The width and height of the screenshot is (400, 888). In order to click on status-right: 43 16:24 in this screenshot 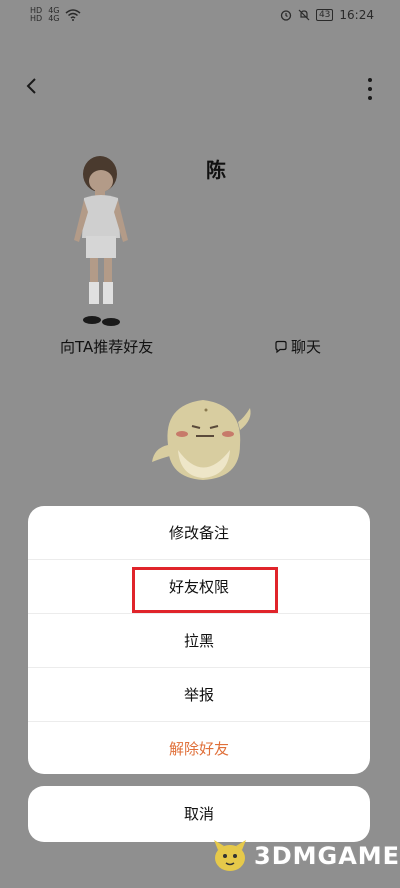, I will do `click(327, 15)`.